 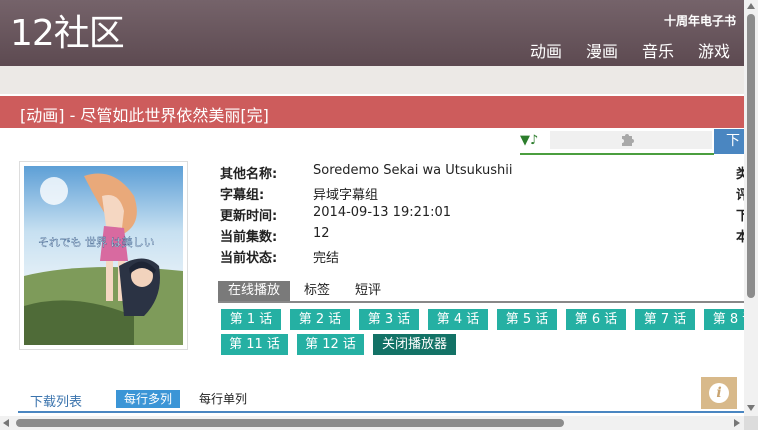 I want to click on music-player: ▼♪, so click(x=617, y=142).